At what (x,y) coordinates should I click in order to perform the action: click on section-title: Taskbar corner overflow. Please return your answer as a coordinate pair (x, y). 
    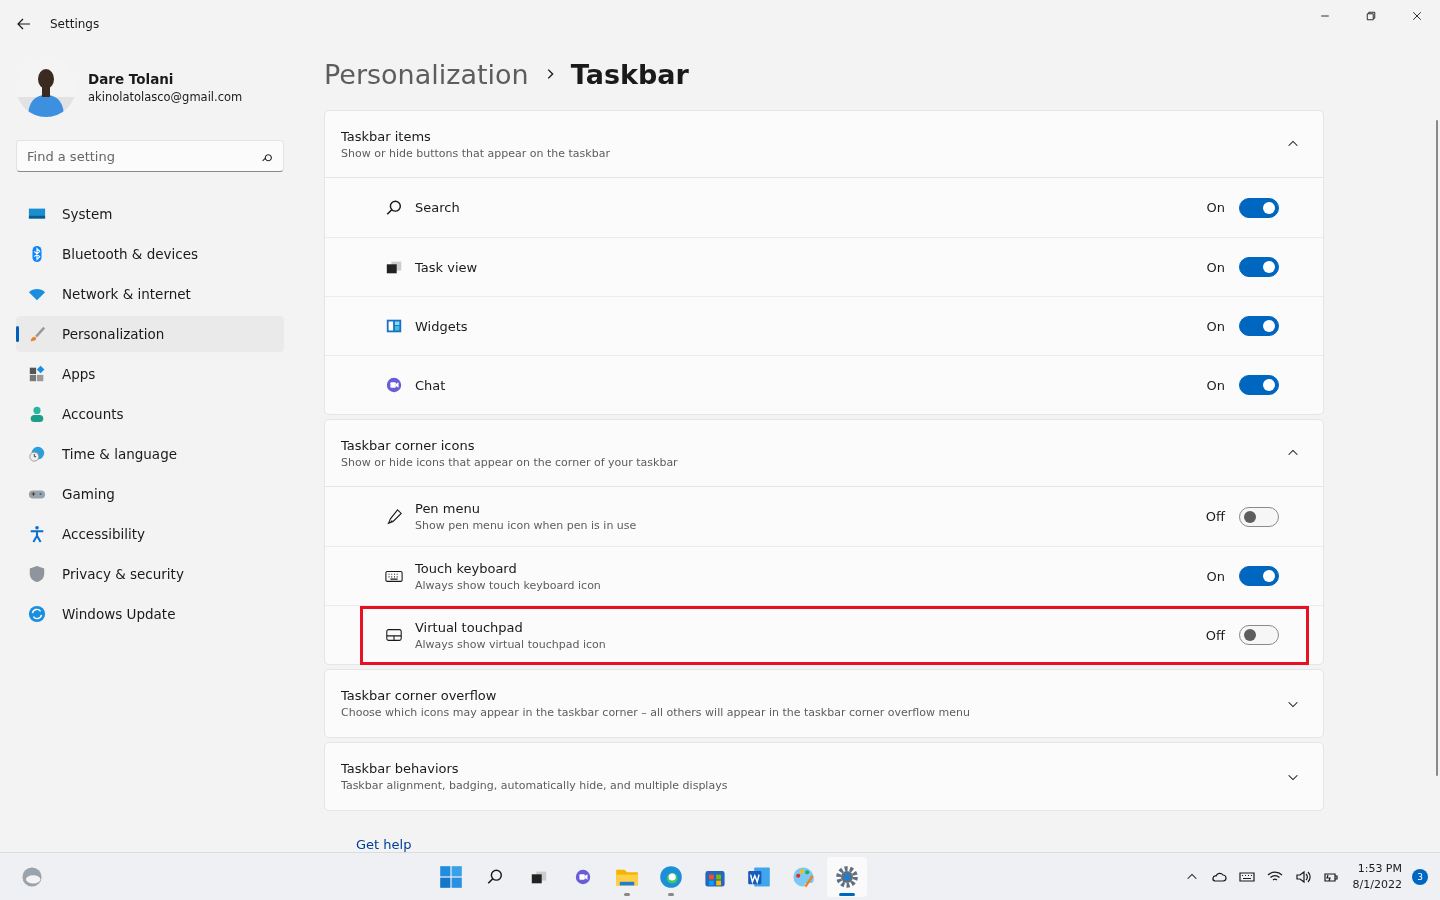
    Looking at the image, I should click on (419, 695).